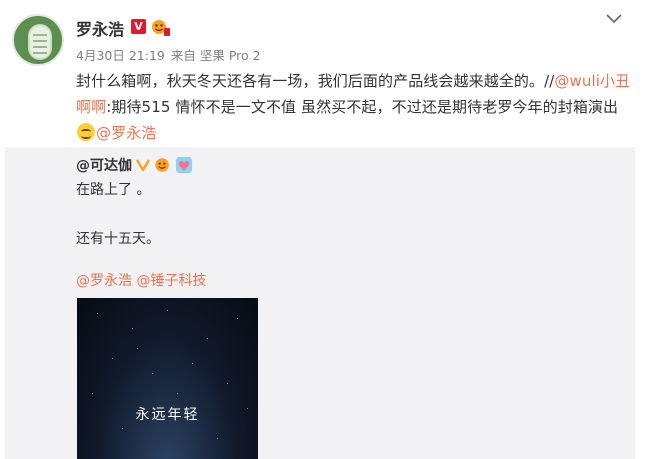 This screenshot has height=459, width=651. I want to click on post-text-part1: 封什么箱啊，秋天冬天还各有一场，我们后面的产品线会越来越全的。//, so click(315, 81).